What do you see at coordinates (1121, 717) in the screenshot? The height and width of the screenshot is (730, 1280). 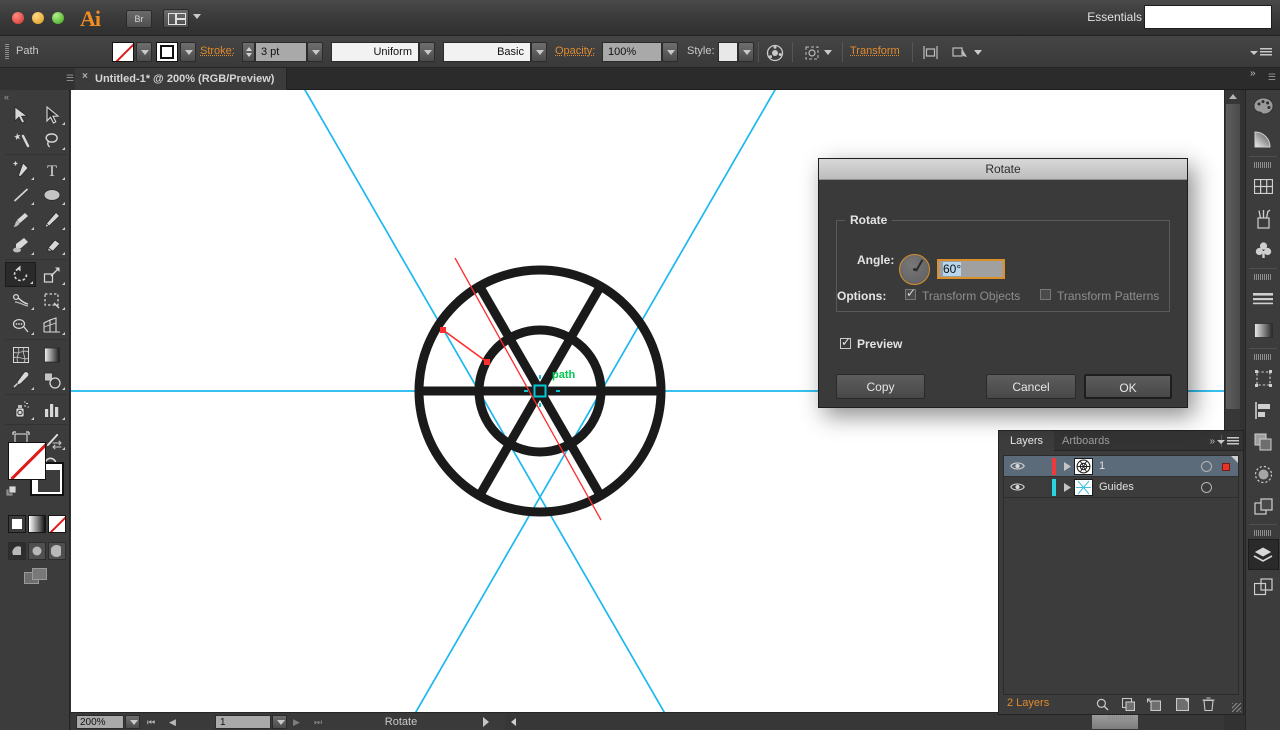 I see `panel-drag-handle` at bounding box center [1121, 717].